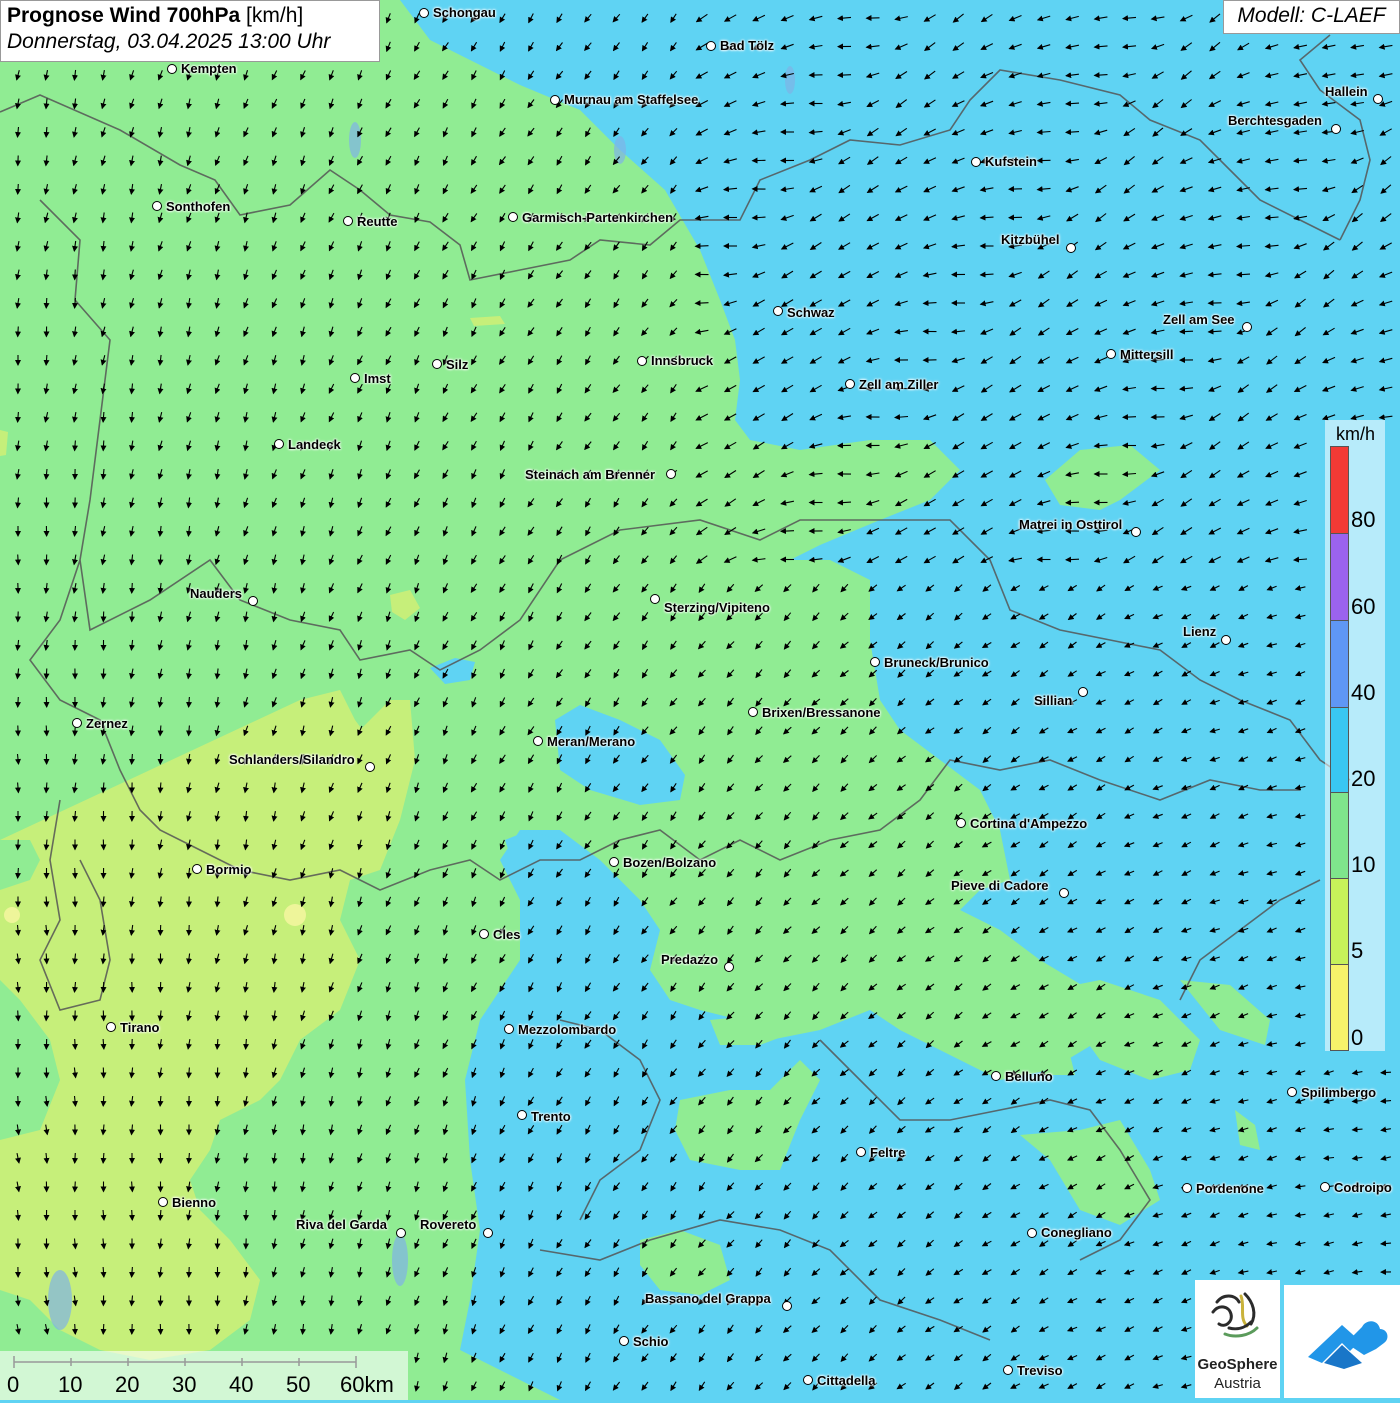 The image size is (1400, 1403). I want to click on city-label: Imst, so click(377, 378).